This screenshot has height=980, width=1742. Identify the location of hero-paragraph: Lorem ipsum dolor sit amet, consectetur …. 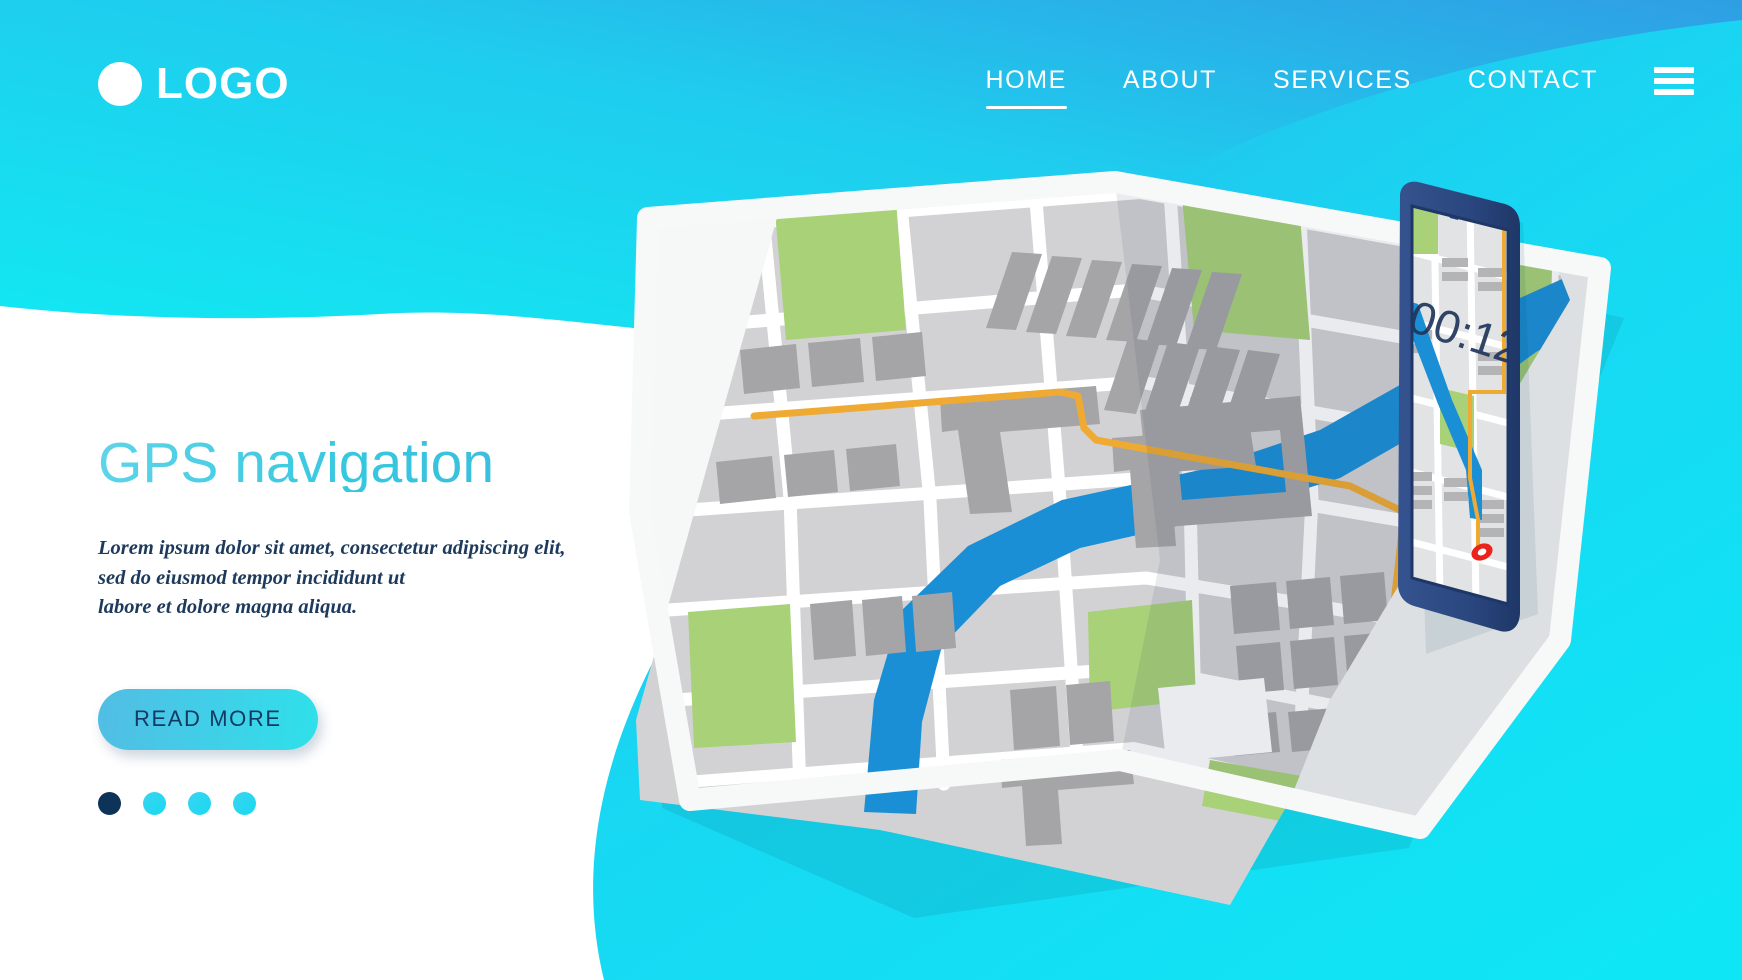
(378, 578).